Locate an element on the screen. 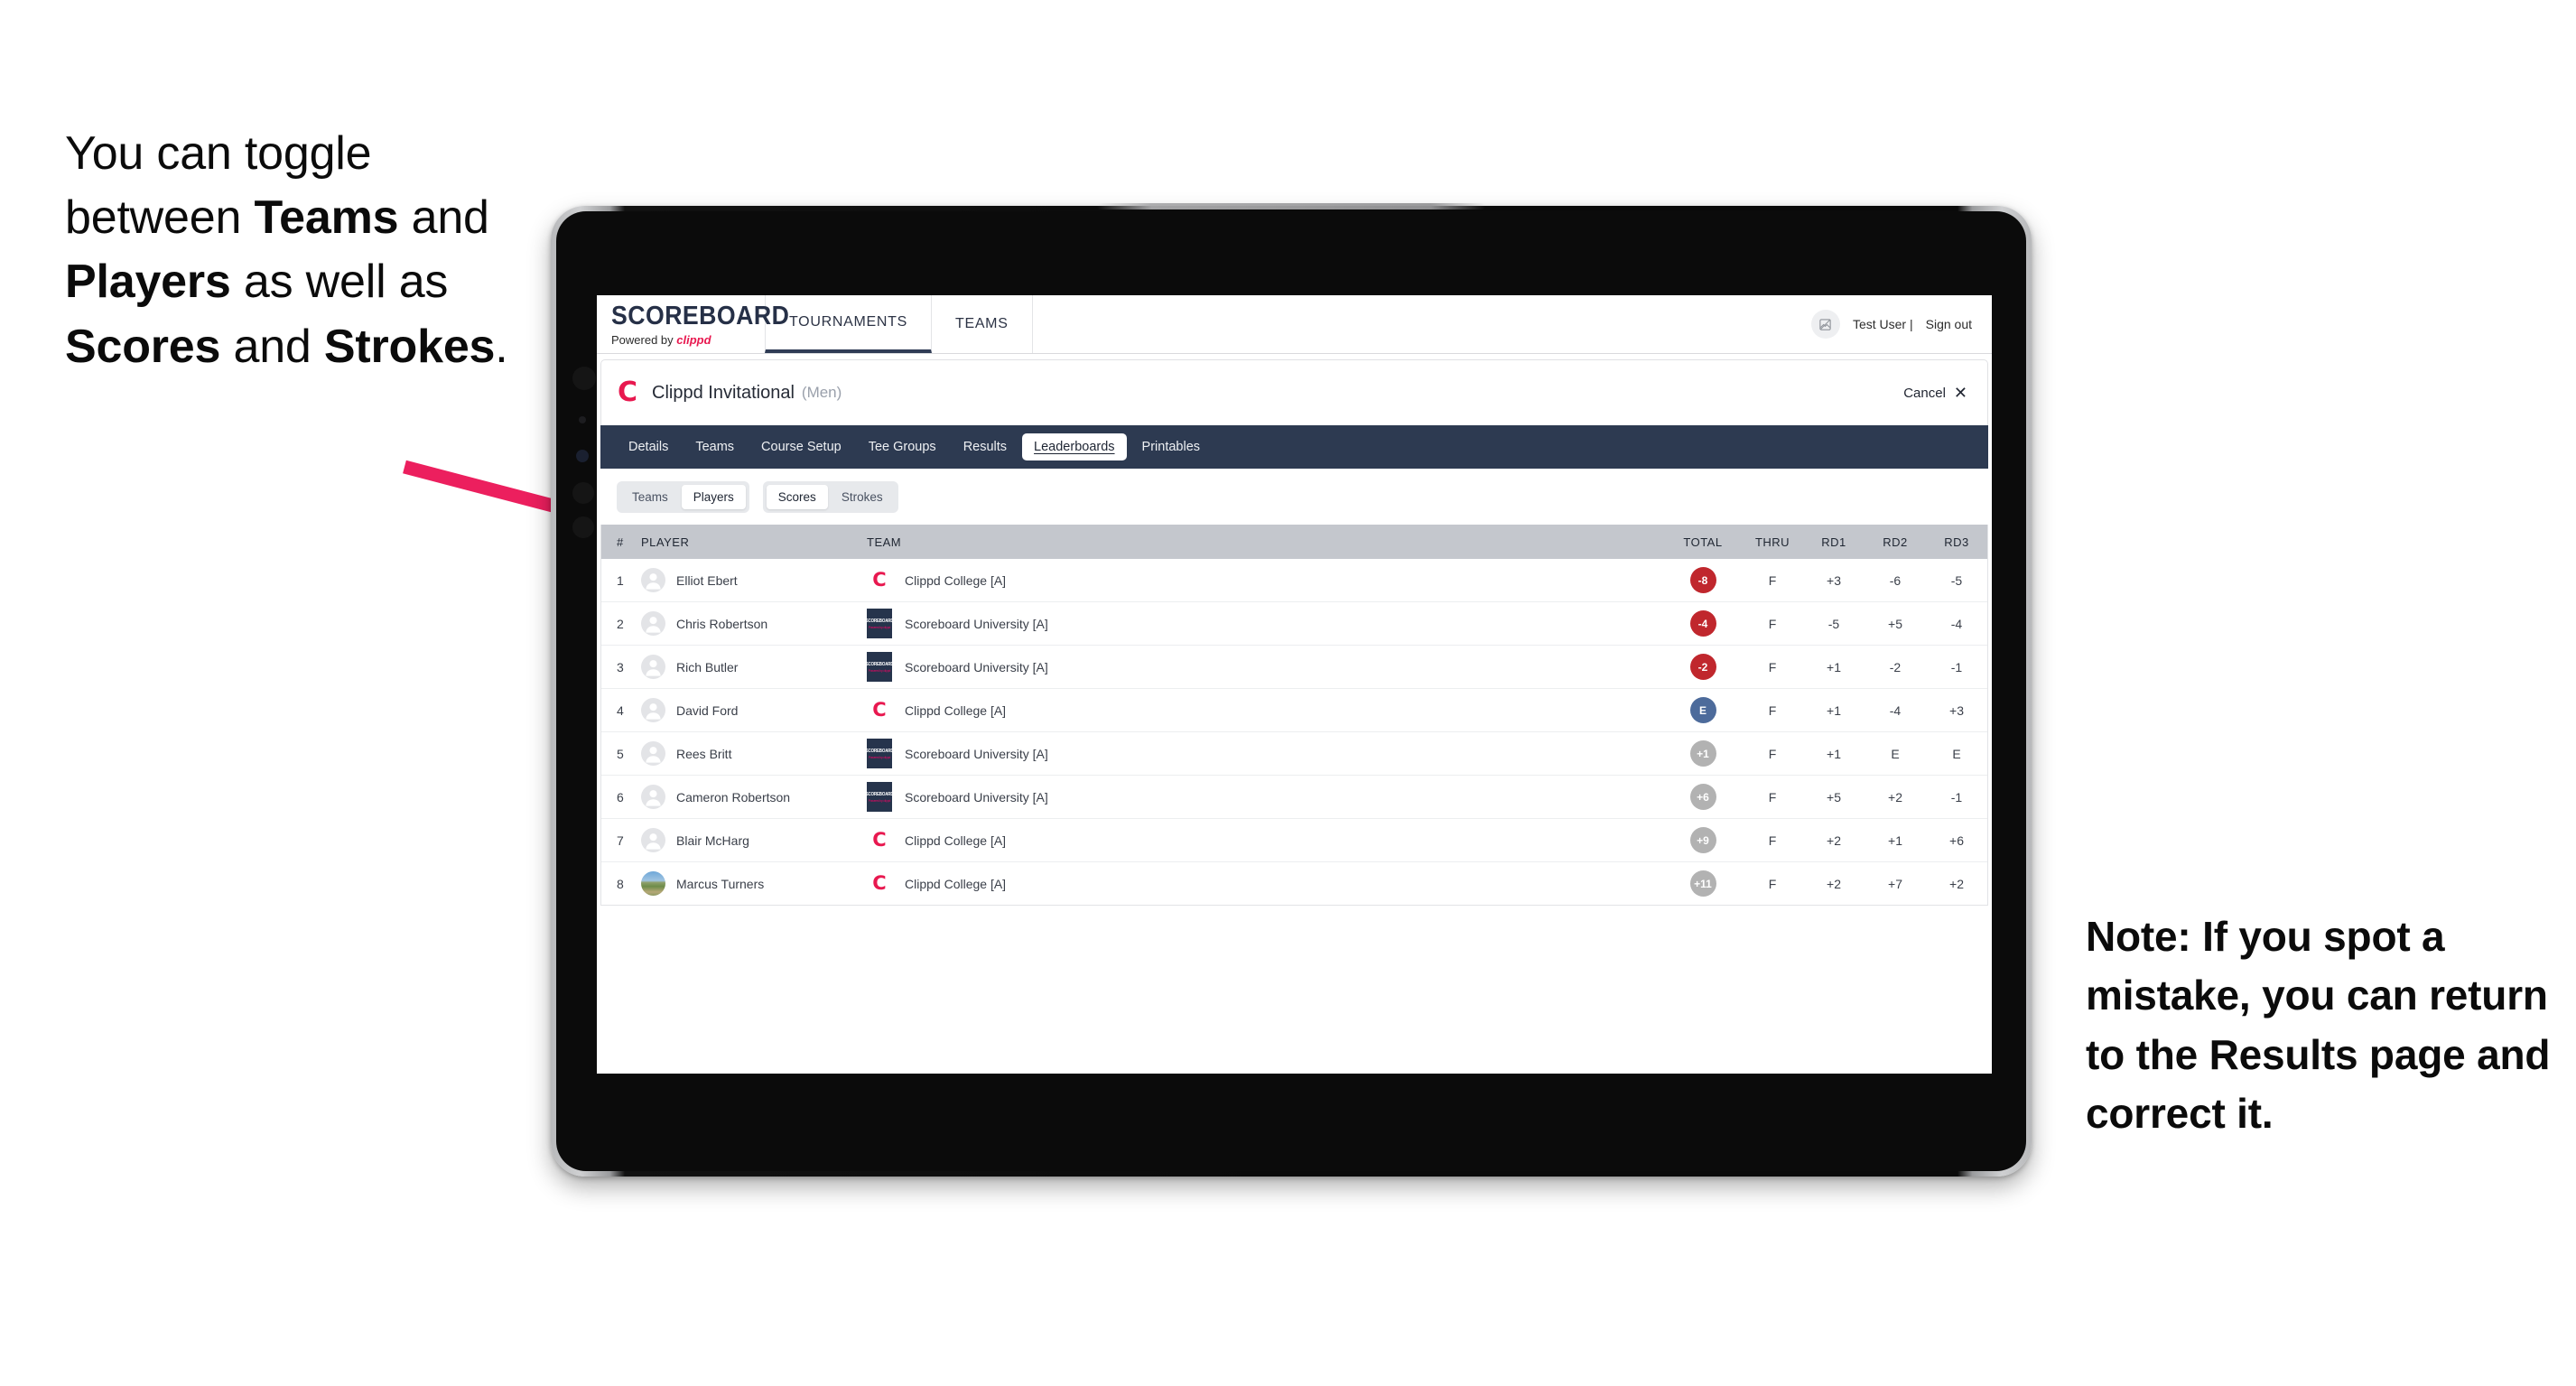 The height and width of the screenshot is (1386, 2576). cell-rd2: -6 is located at coordinates (1895, 580).